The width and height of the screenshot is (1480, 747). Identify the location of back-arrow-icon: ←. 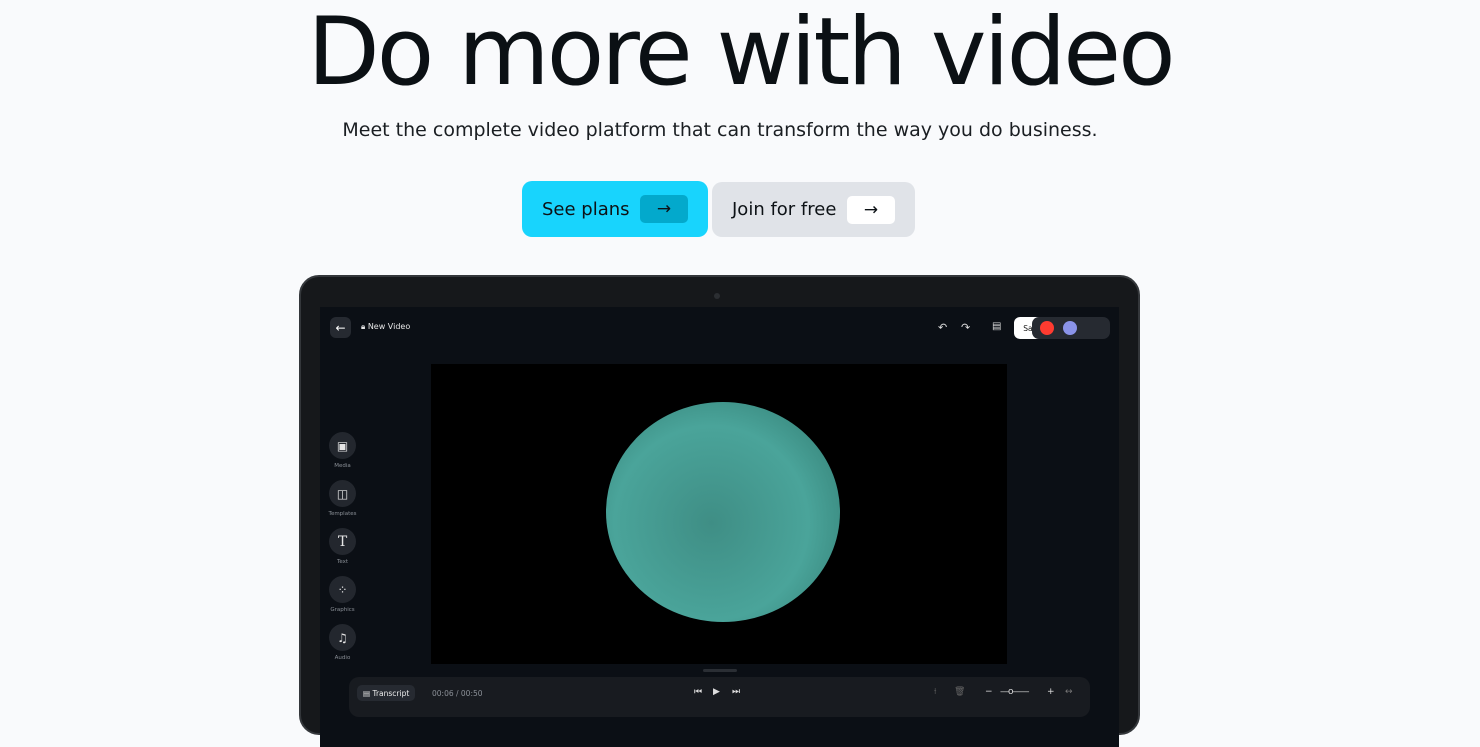
(340, 327).